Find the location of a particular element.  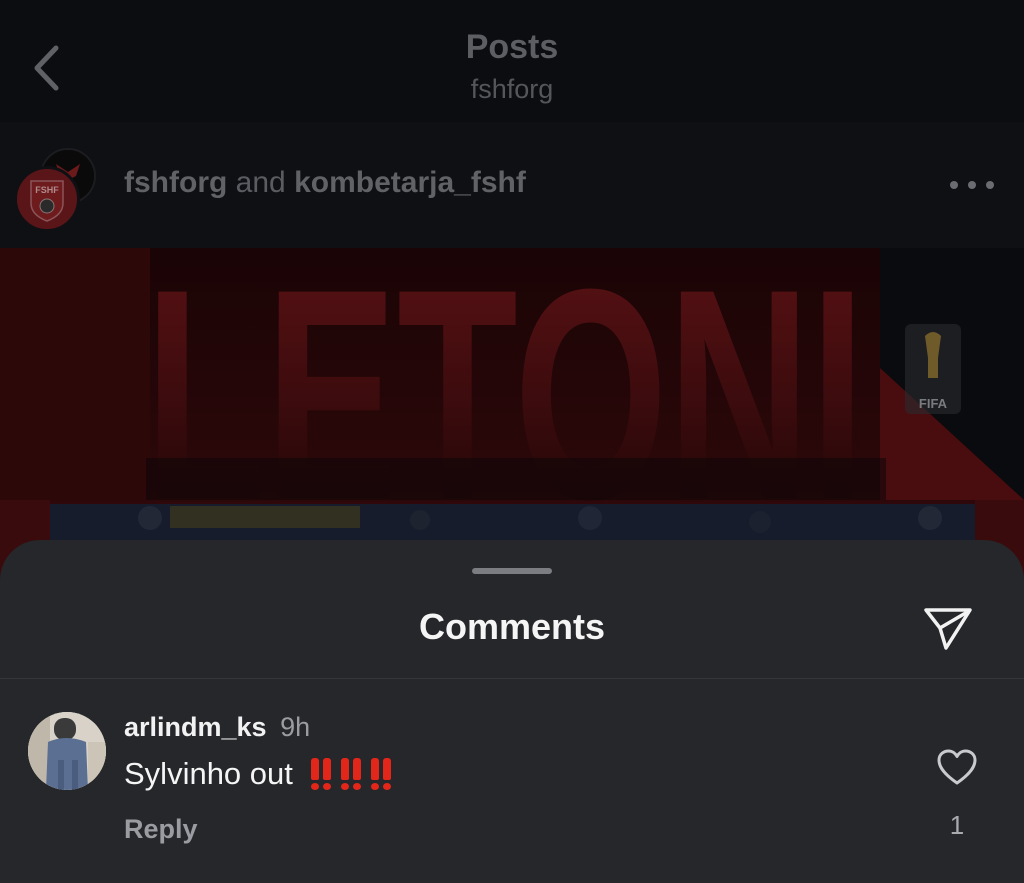

comments-title: Comments is located at coordinates (512, 626).